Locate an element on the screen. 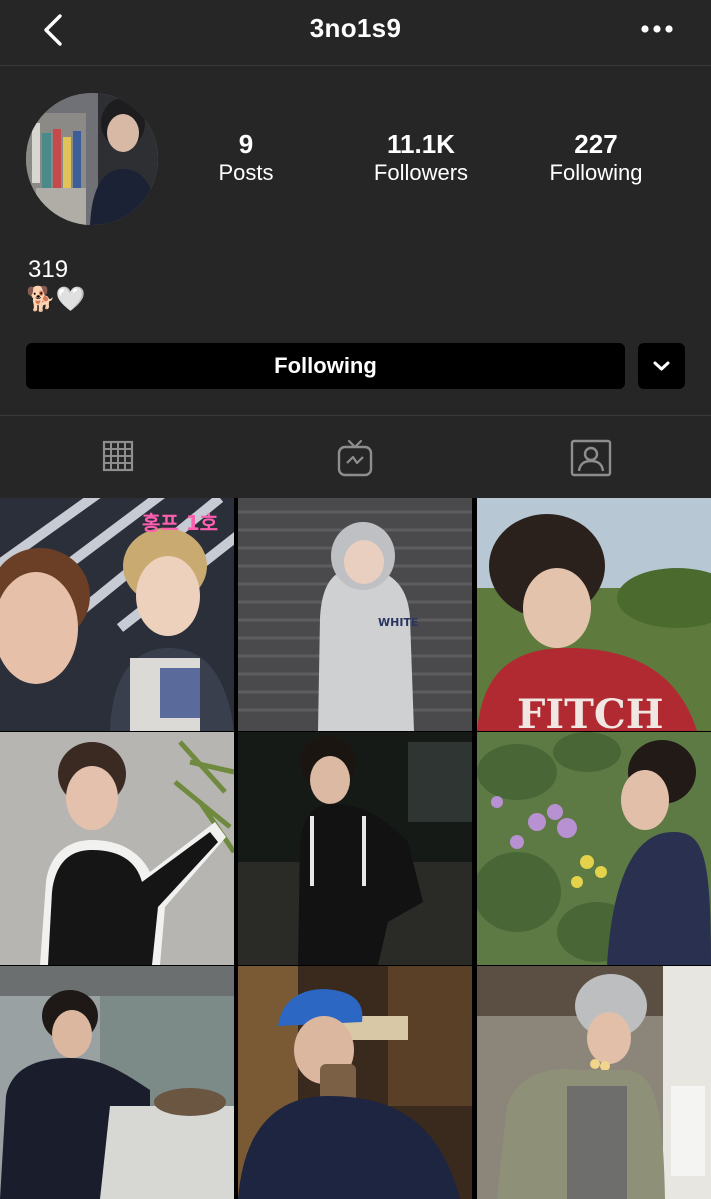  grid-icon is located at coordinates (118, 456).